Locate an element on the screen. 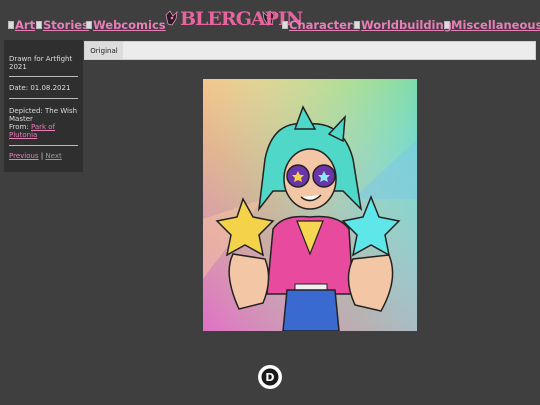 The width and height of the screenshot is (540, 405). next-link: Next is located at coordinates (53, 156).